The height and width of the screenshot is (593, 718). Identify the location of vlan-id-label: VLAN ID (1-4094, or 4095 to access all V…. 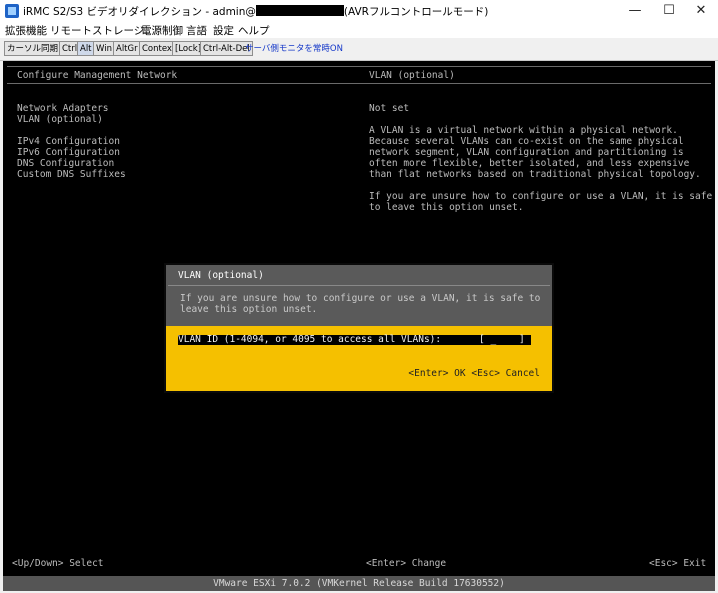
(310, 339).